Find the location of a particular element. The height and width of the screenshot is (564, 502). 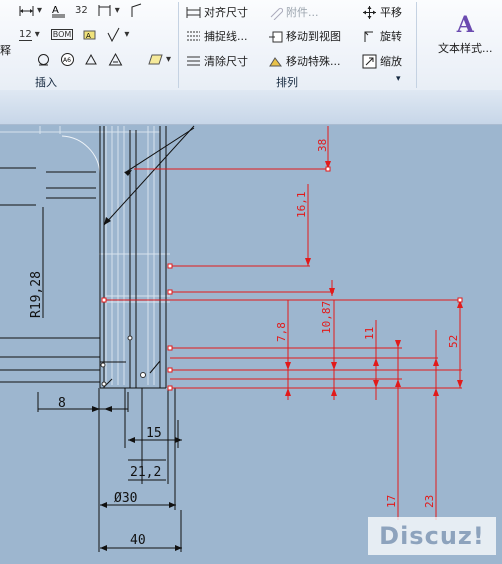

leader-icon is located at coordinates (136, 10).